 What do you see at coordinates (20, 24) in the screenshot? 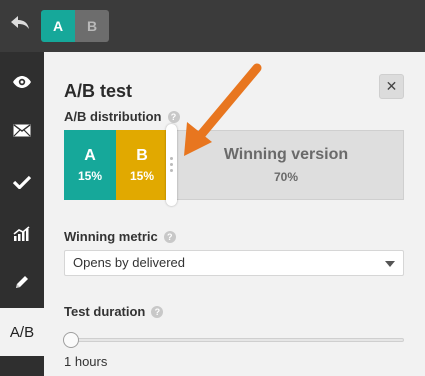
I see `back-arrow-icon` at bounding box center [20, 24].